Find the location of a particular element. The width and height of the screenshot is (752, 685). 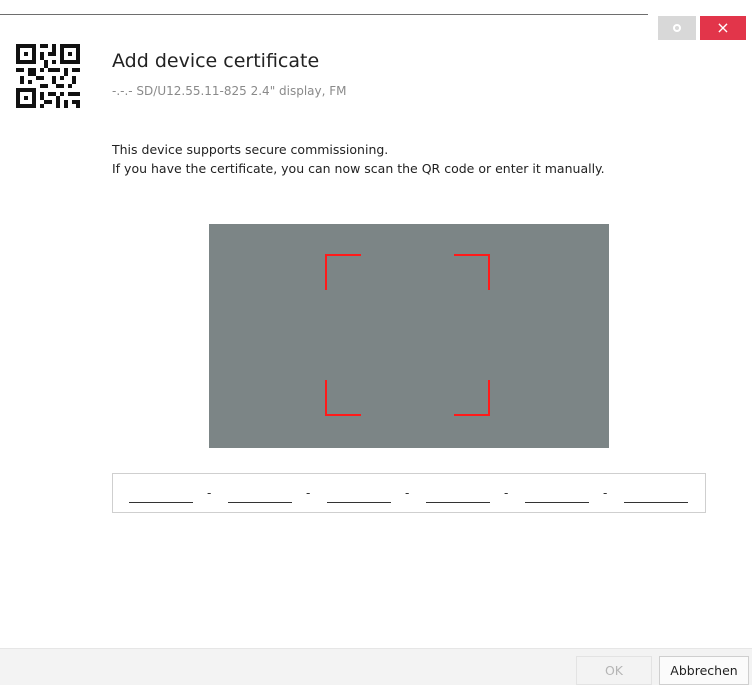

close-icon: × is located at coordinates (723, 27).